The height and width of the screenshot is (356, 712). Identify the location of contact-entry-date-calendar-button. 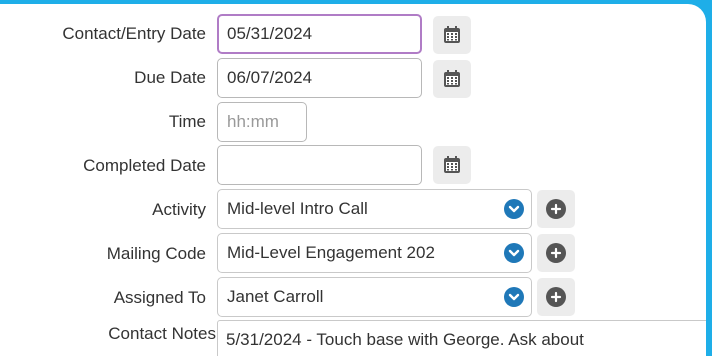
(452, 35).